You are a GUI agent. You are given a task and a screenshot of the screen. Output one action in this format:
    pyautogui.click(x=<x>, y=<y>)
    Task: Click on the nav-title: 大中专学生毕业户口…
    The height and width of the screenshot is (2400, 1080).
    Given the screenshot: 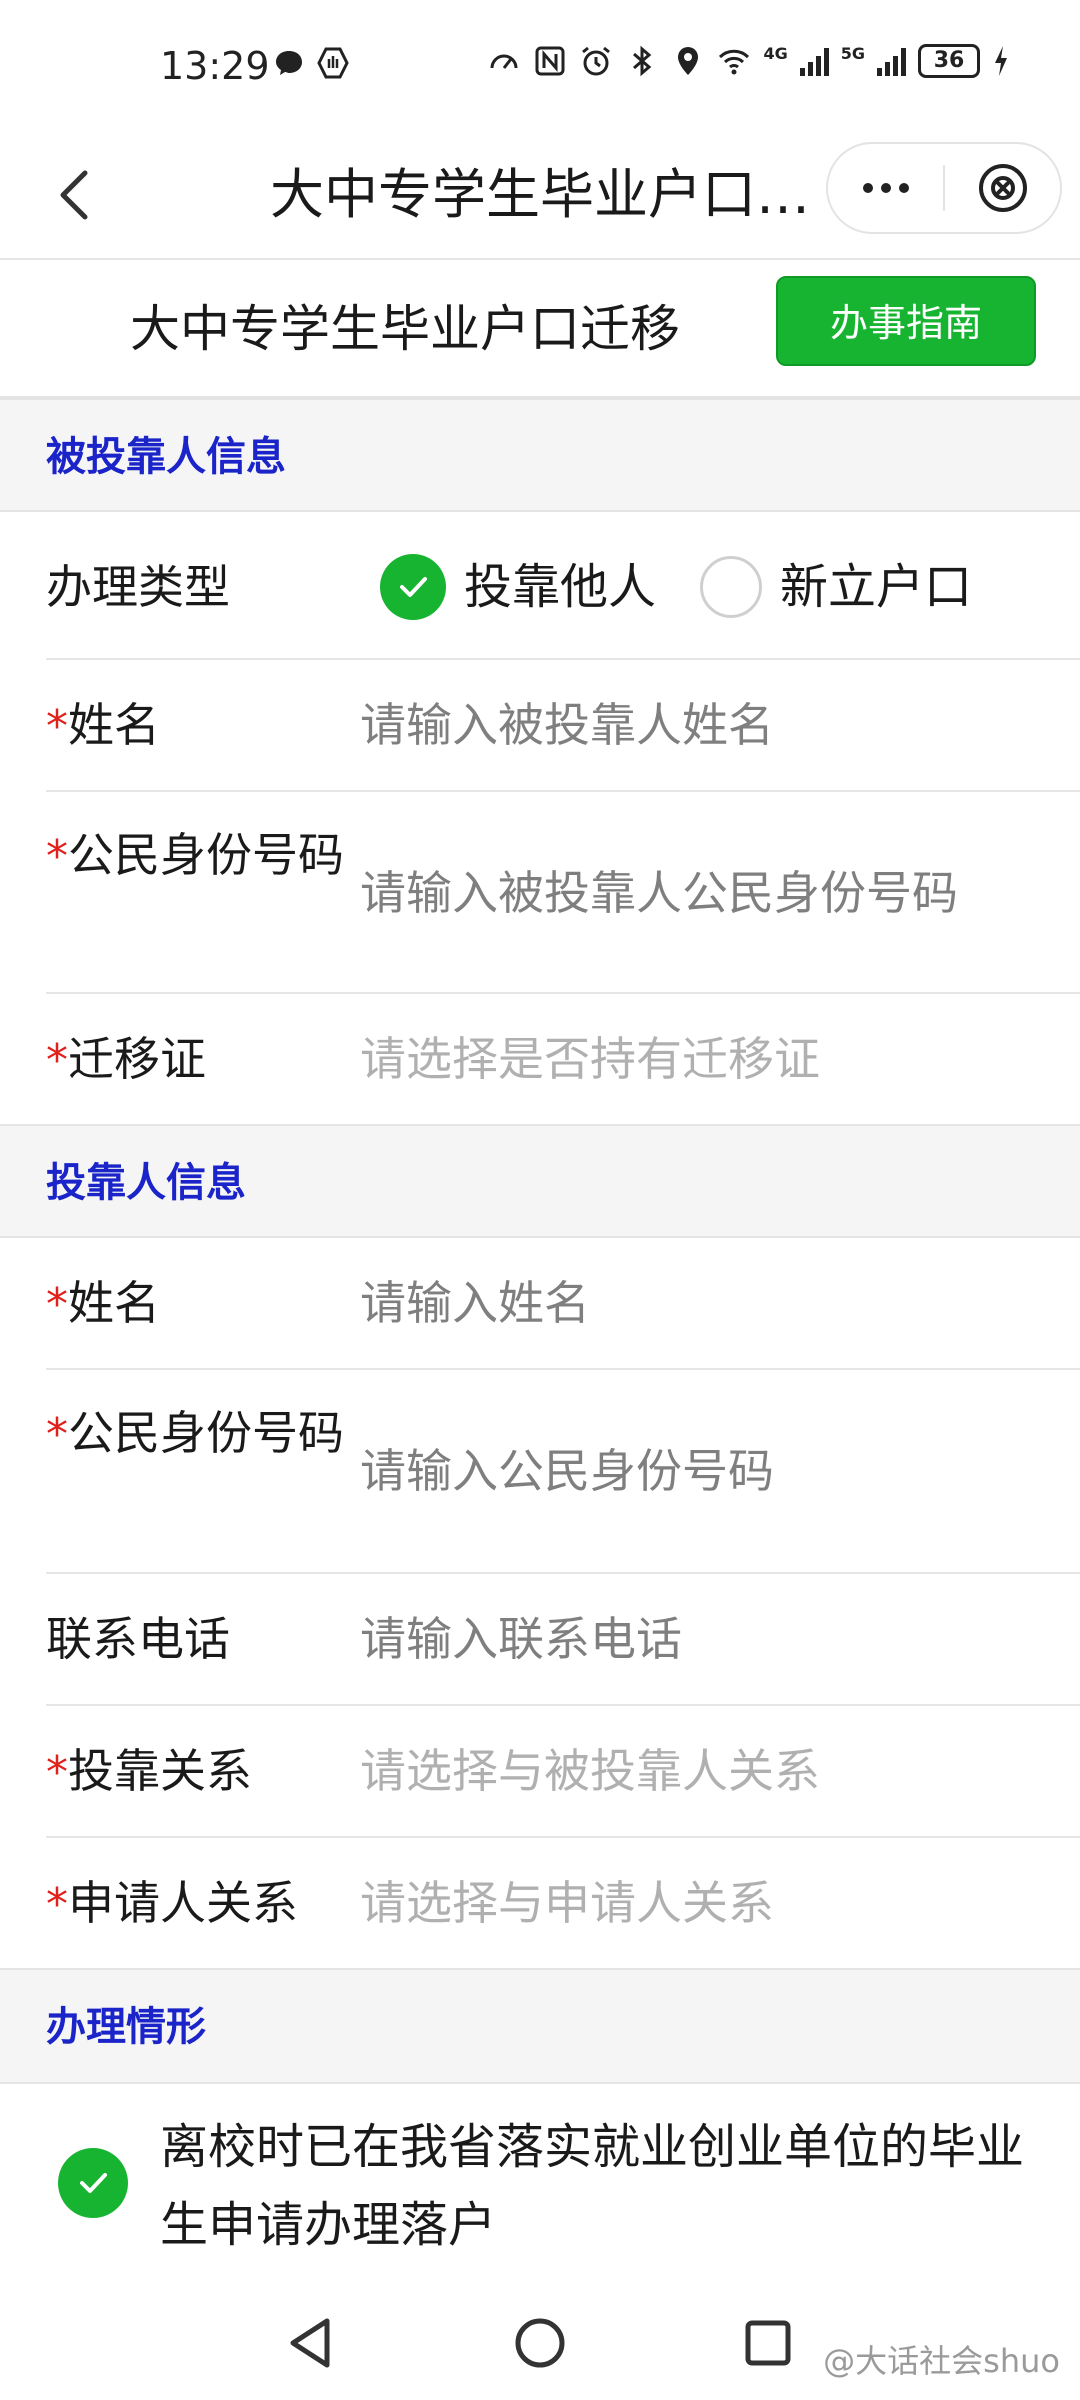 What is the action you would take?
    pyautogui.click(x=540, y=194)
    